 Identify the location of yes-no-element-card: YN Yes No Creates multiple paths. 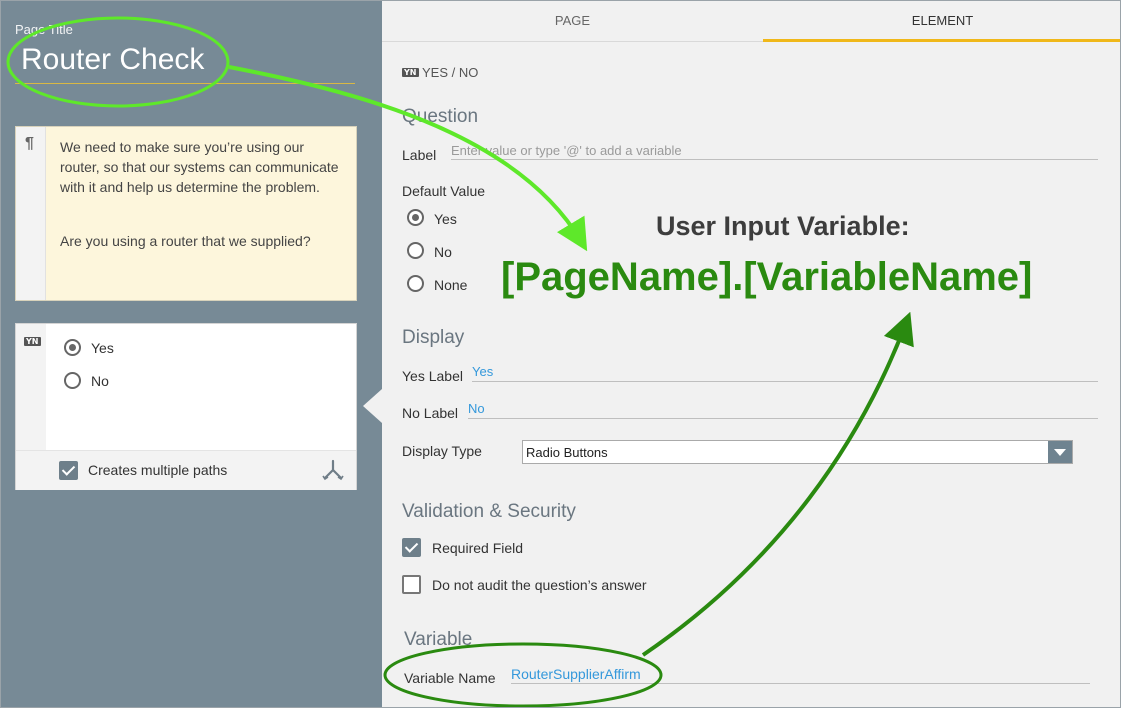
(186, 406).